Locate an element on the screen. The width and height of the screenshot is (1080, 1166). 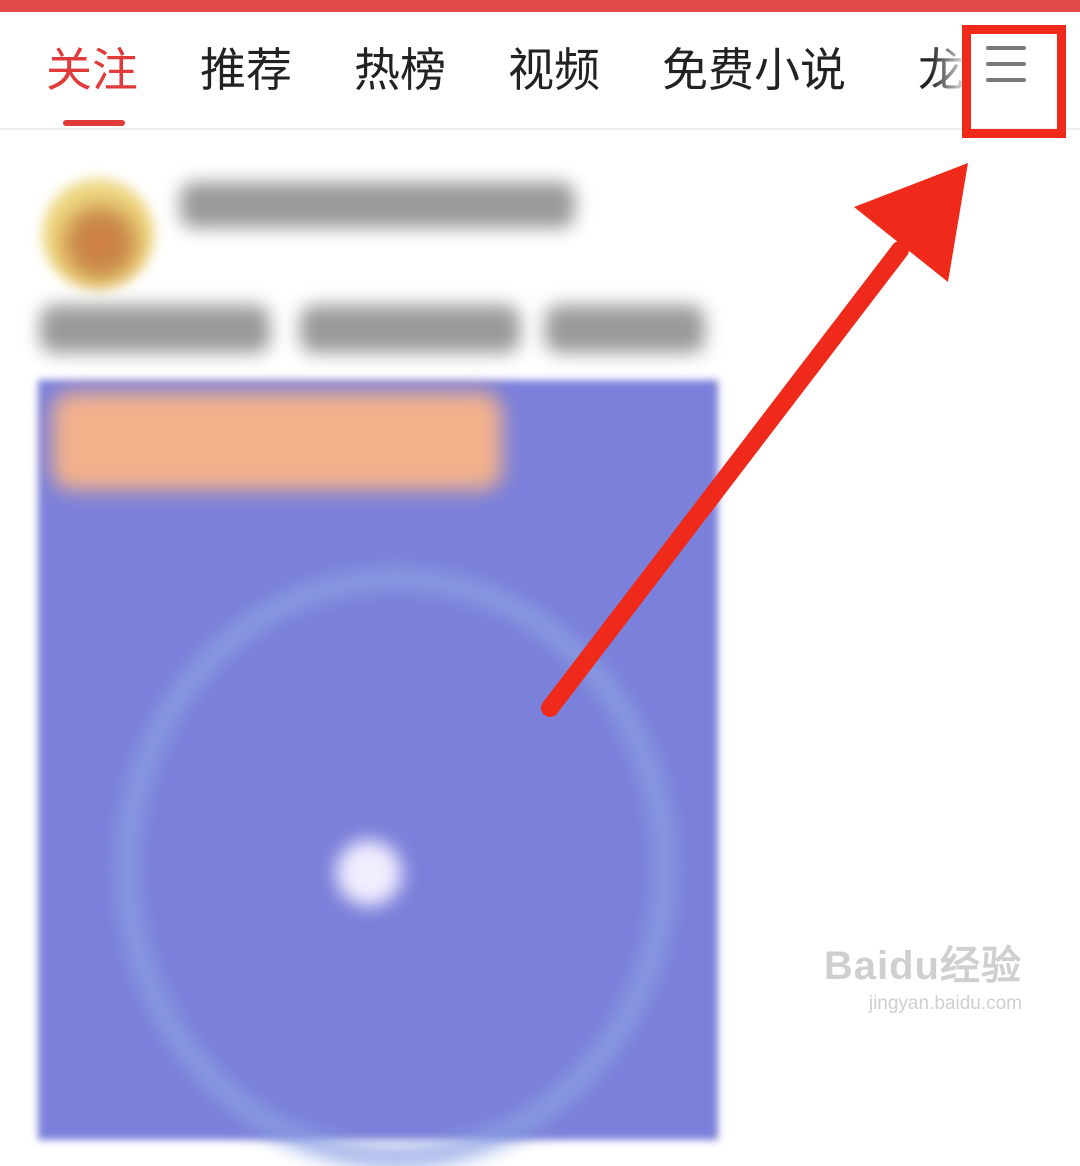
tab-label: 免费小说 is located at coordinates (754, 70).